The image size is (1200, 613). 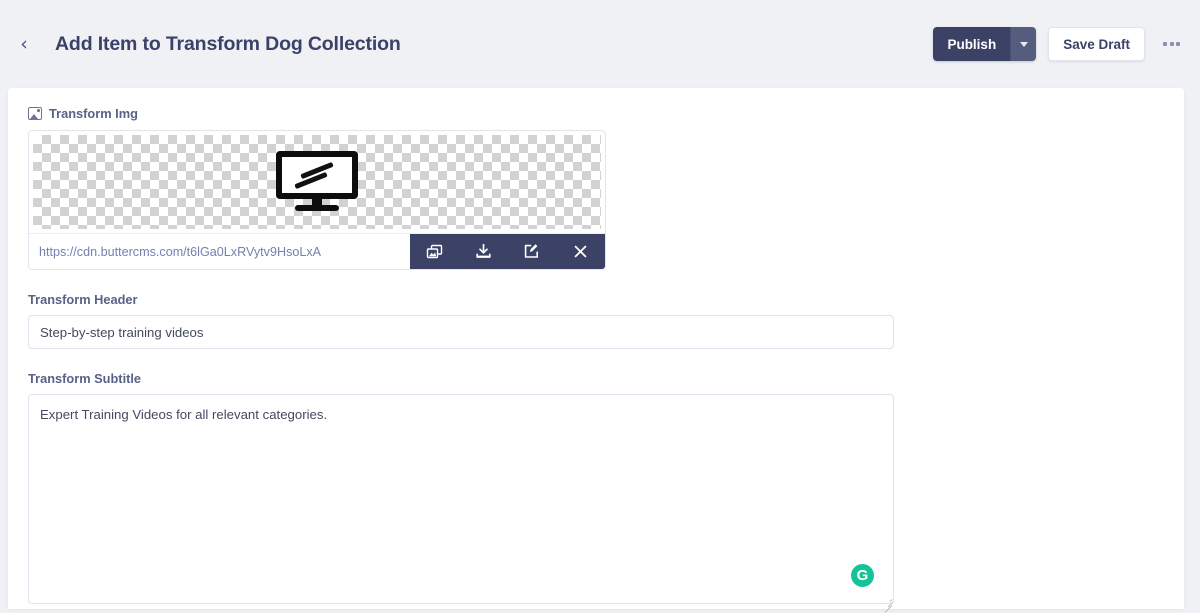 What do you see at coordinates (862, 575) in the screenshot?
I see `grammarly-badge-icon: G` at bounding box center [862, 575].